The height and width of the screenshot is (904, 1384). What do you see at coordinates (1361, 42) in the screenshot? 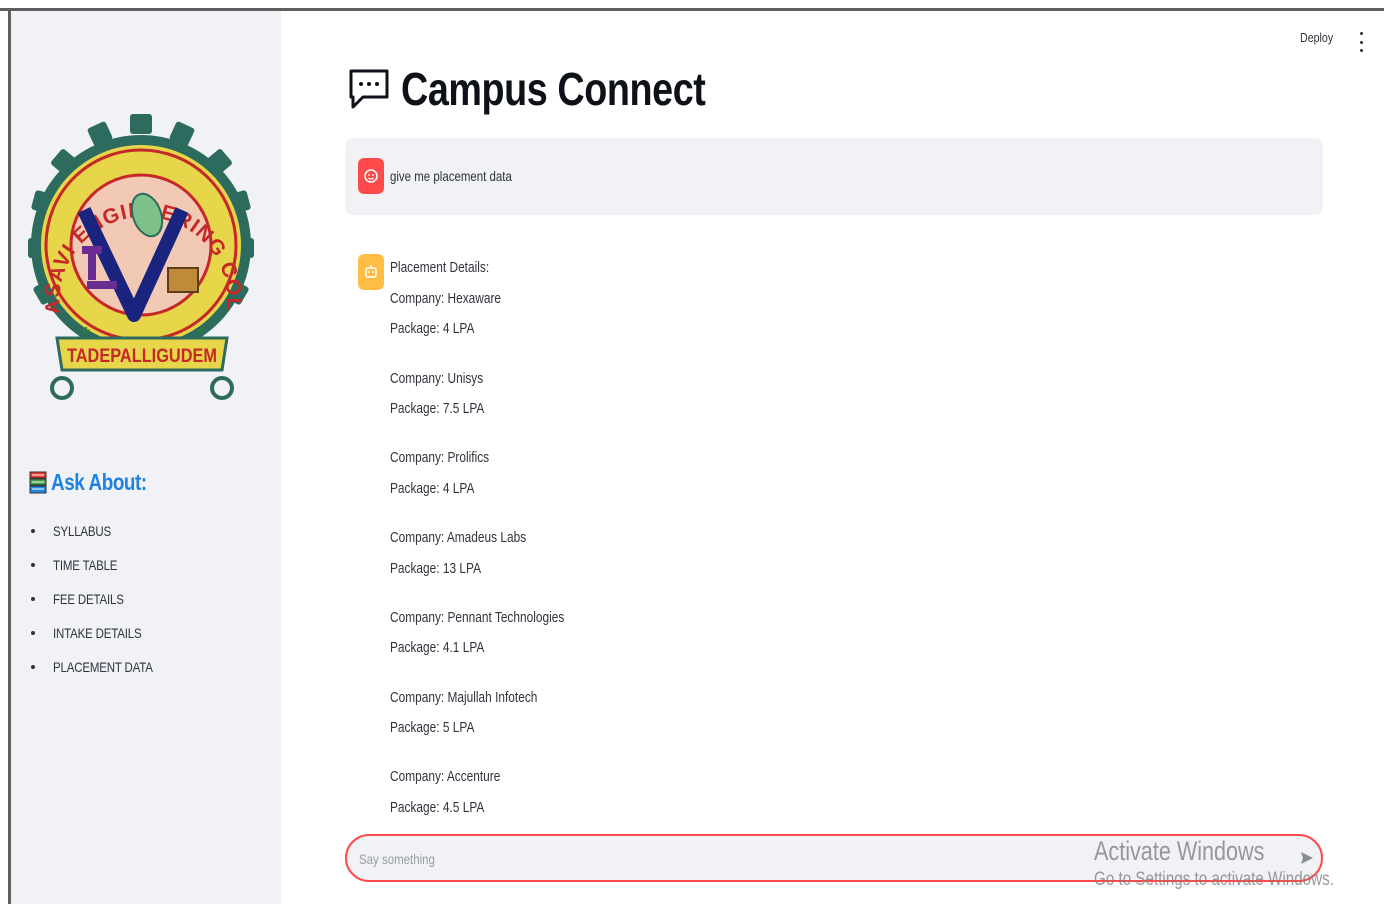
I see `kebab-menu-icon` at bounding box center [1361, 42].